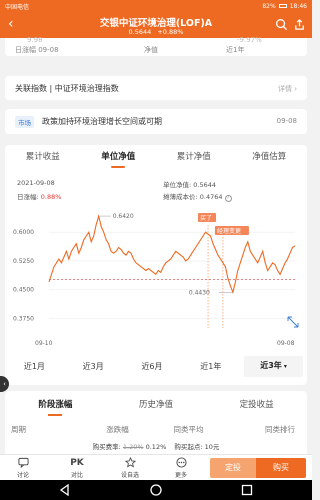 The width and height of the screenshot is (320, 500). I want to click on period-3m: 近3月, so click(93, 366).